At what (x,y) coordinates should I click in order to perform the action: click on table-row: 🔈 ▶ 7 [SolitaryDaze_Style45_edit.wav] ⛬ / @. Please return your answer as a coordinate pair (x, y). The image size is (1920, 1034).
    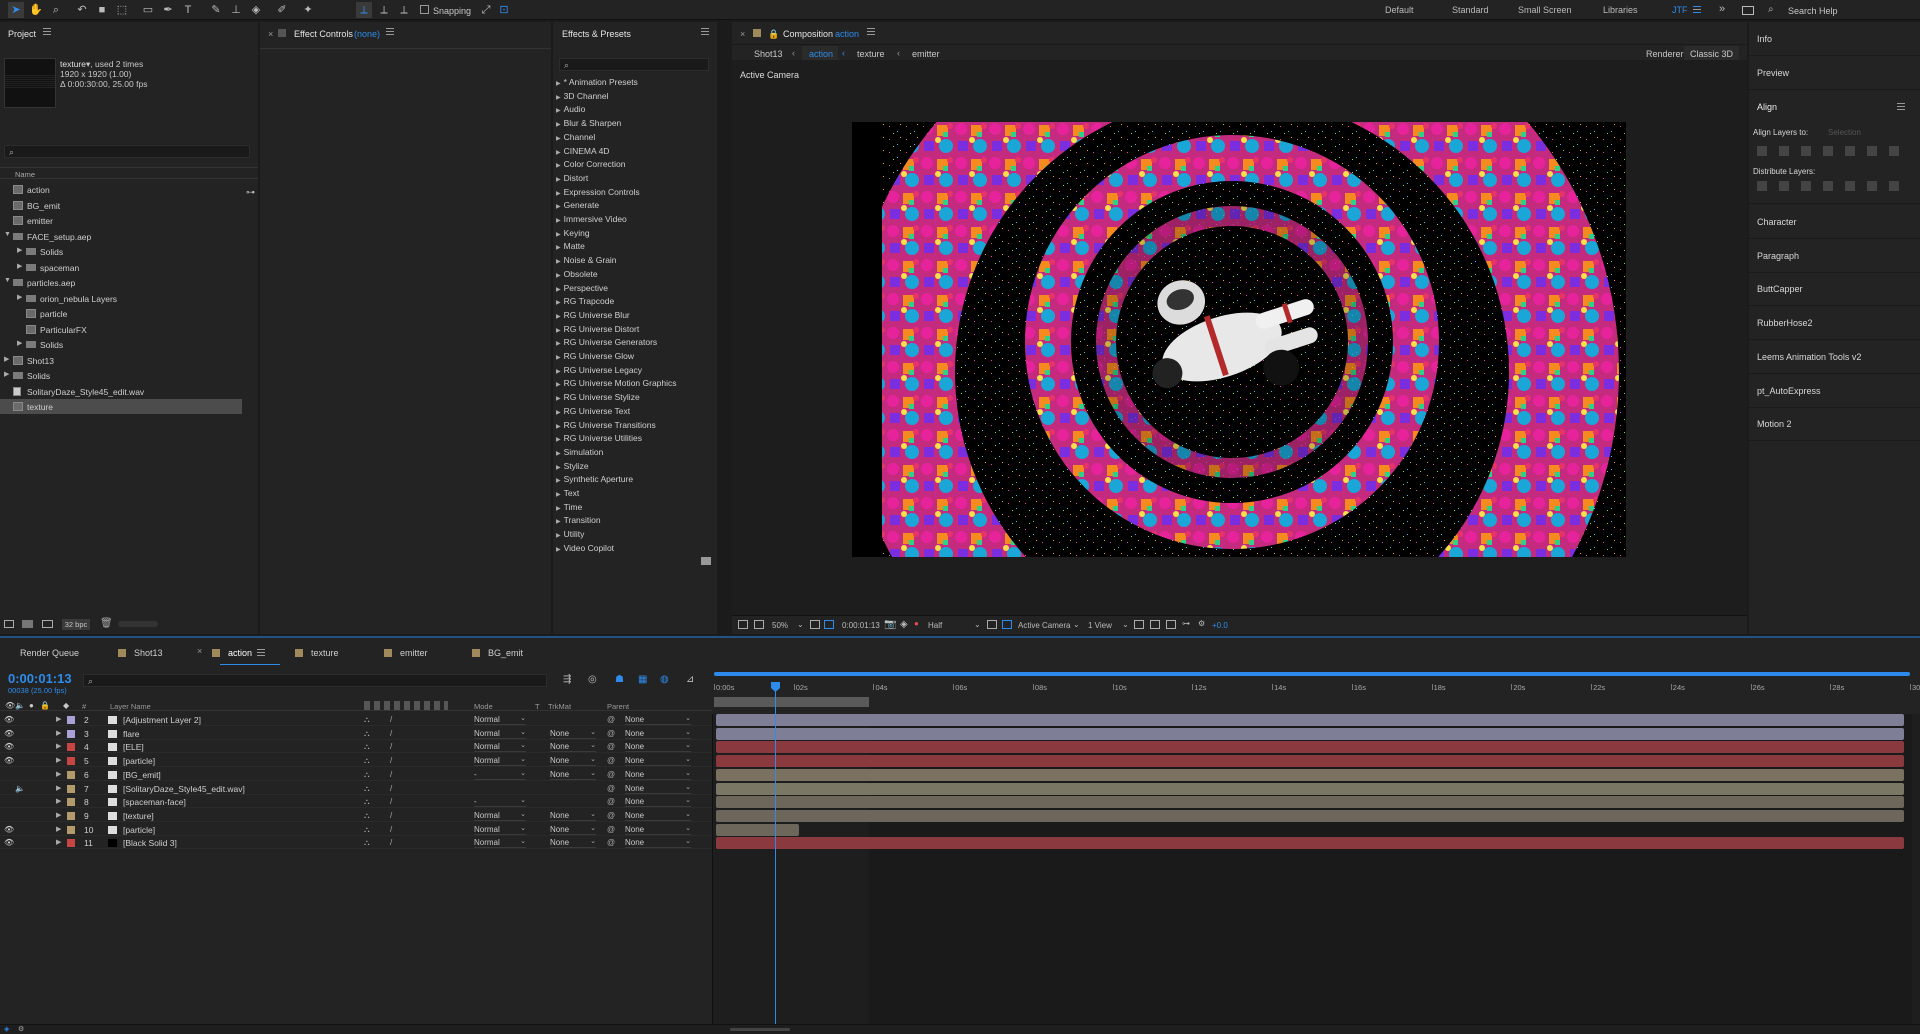
    Looking at the image, I should click on (356, 788).